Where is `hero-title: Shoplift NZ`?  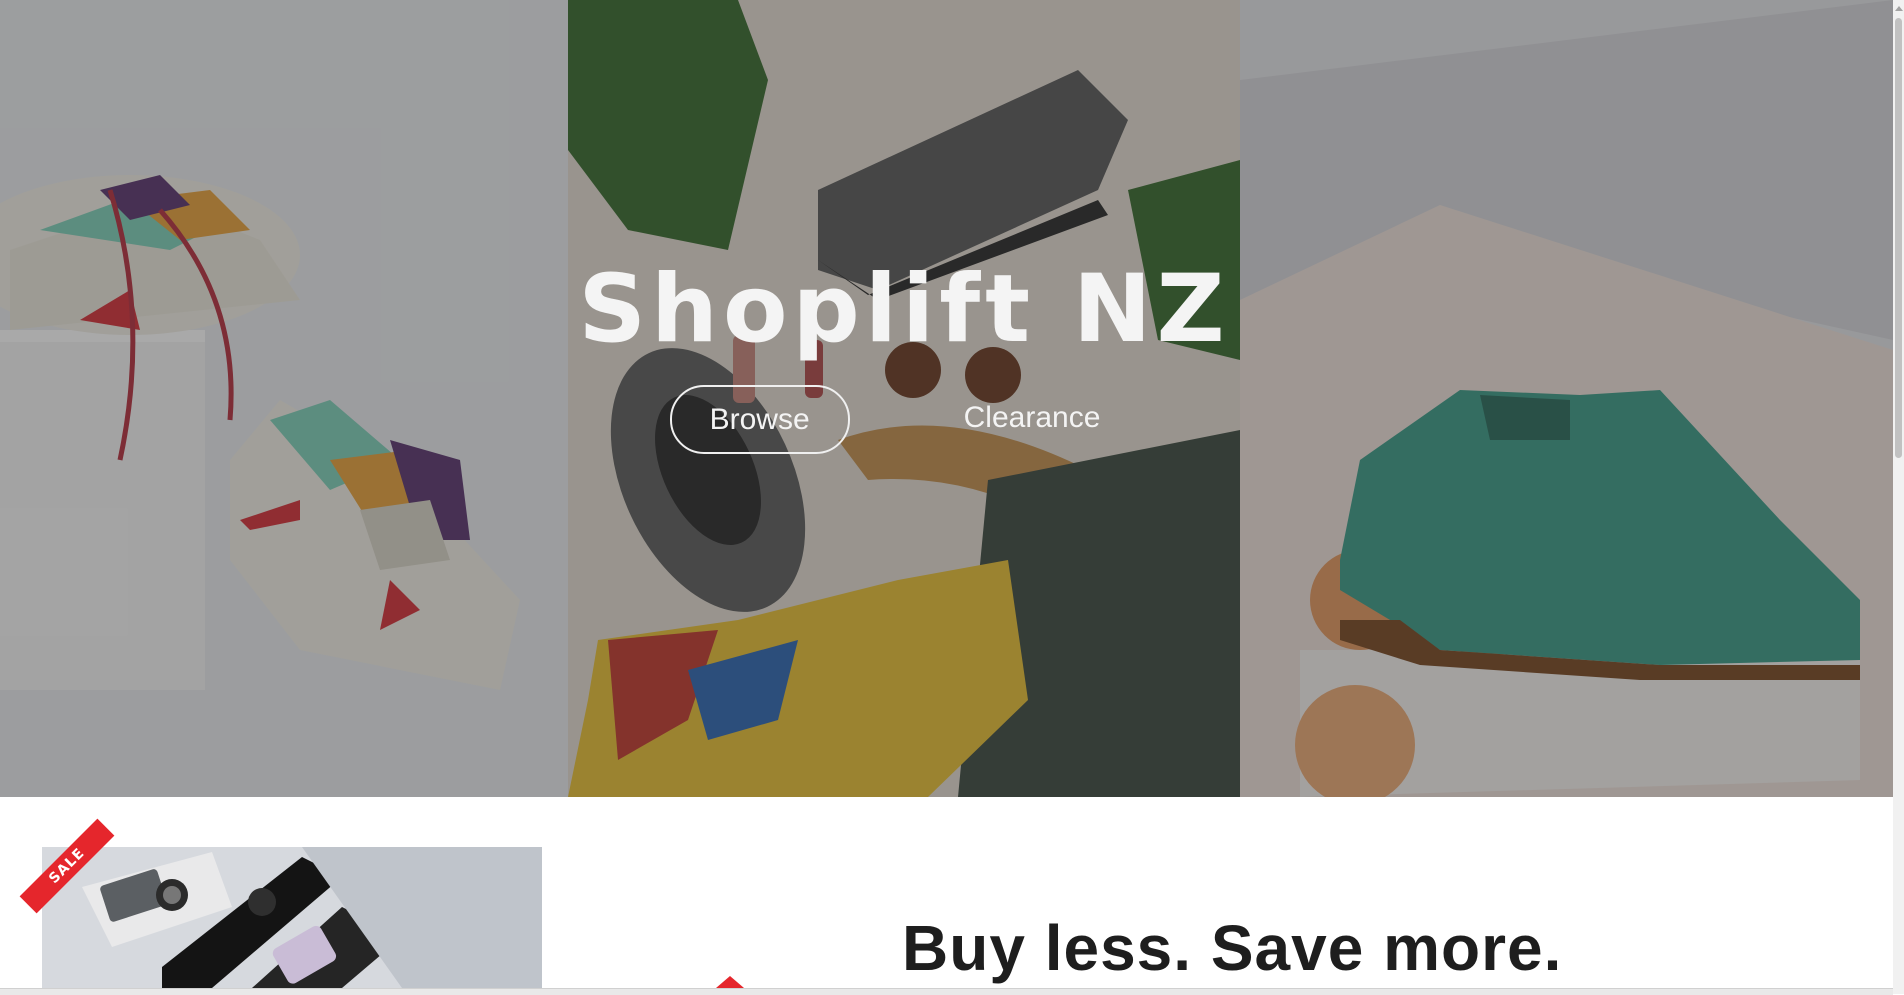 hero-title: Shoplift NZ is located at coordinates (904, 309).